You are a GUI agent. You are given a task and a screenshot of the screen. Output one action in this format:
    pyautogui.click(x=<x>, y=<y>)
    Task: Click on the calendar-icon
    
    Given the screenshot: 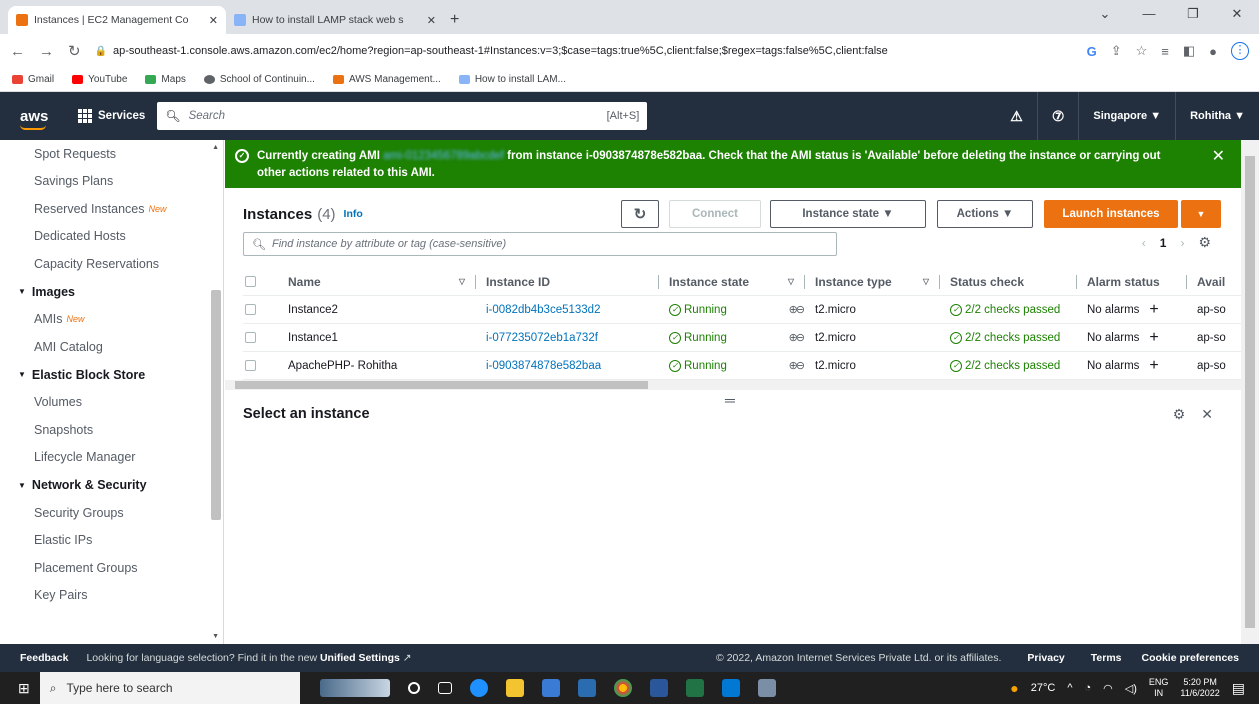 What is the action you would take?
    pyautogui.click(x=550, y=688)
    